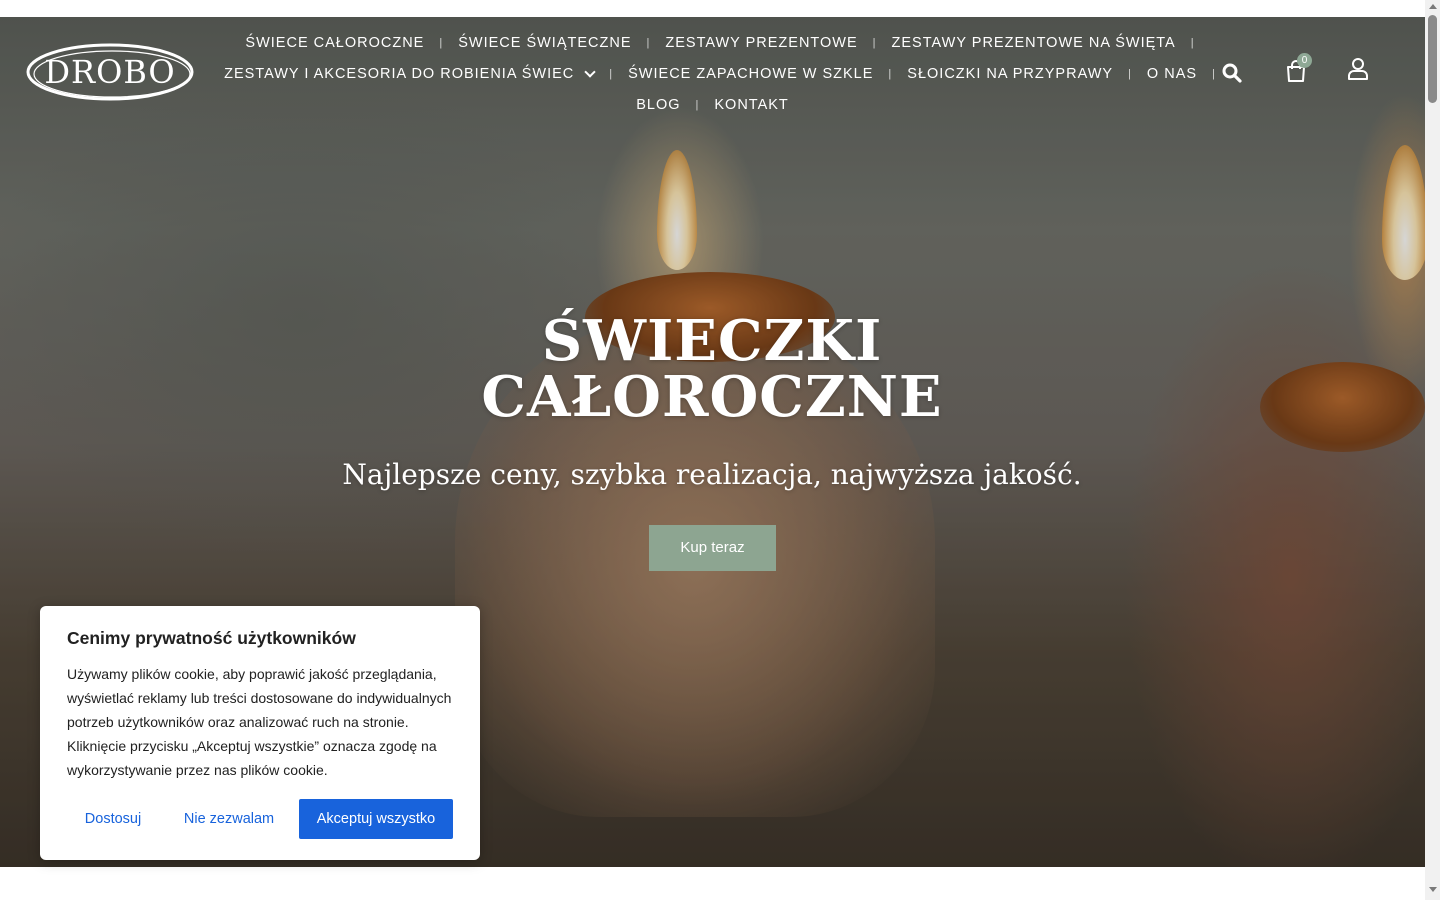 This screenshot has height=900, width=1440. I want to click on nav-item-zestawy-prezentowe: ZESTAWY PREZENTOWE |, so click(763, 43).